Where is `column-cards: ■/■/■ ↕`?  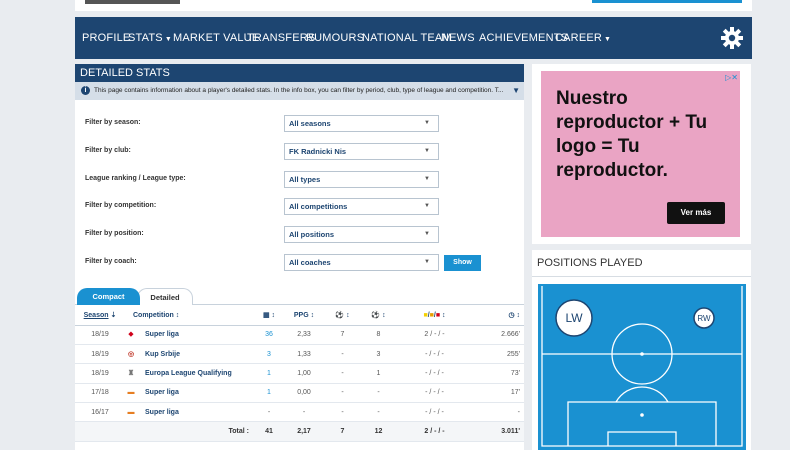 column-cards: ■/■/■ ↕ is located at coordinates (434, 316).